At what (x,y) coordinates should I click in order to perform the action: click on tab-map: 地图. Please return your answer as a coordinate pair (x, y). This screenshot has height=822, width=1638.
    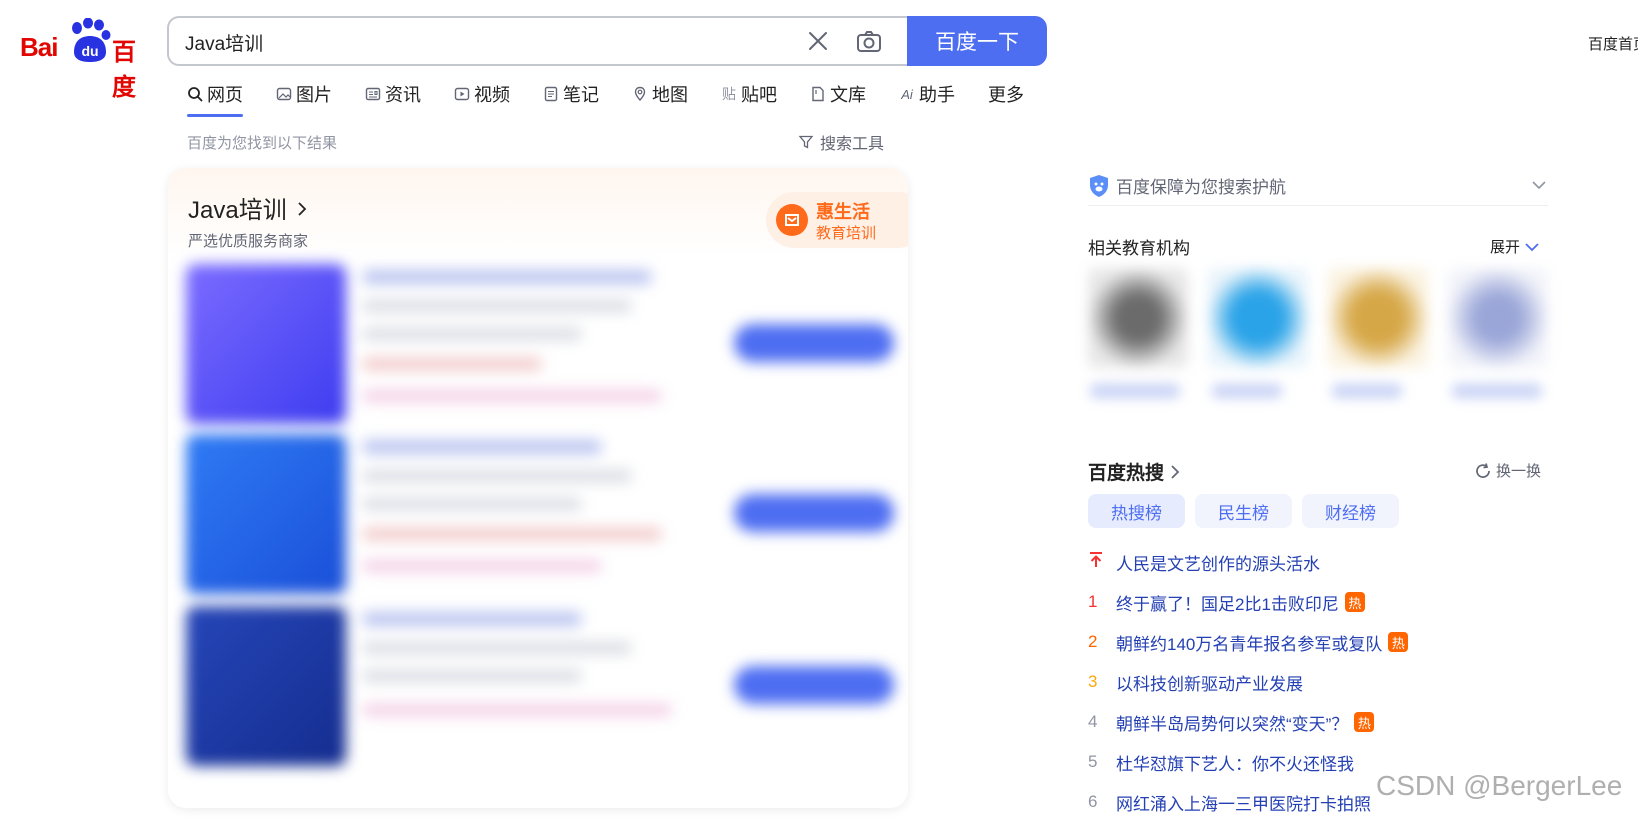
    Looking at the image, I should click on (660, 94).